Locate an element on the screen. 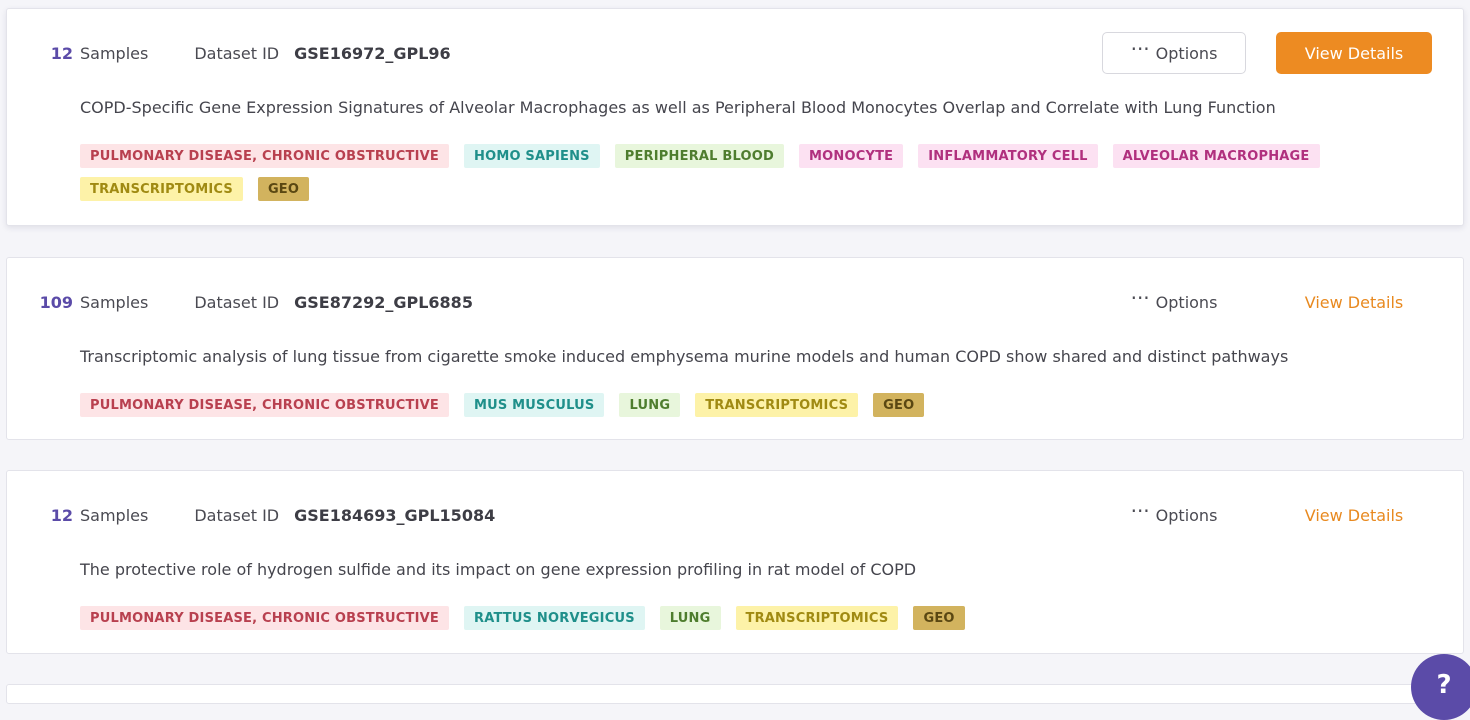 Image resolution: width=1470 pixels, height=720 pixels. tag-cell-type: MONOCYTE is located at coordinates (851, 156).